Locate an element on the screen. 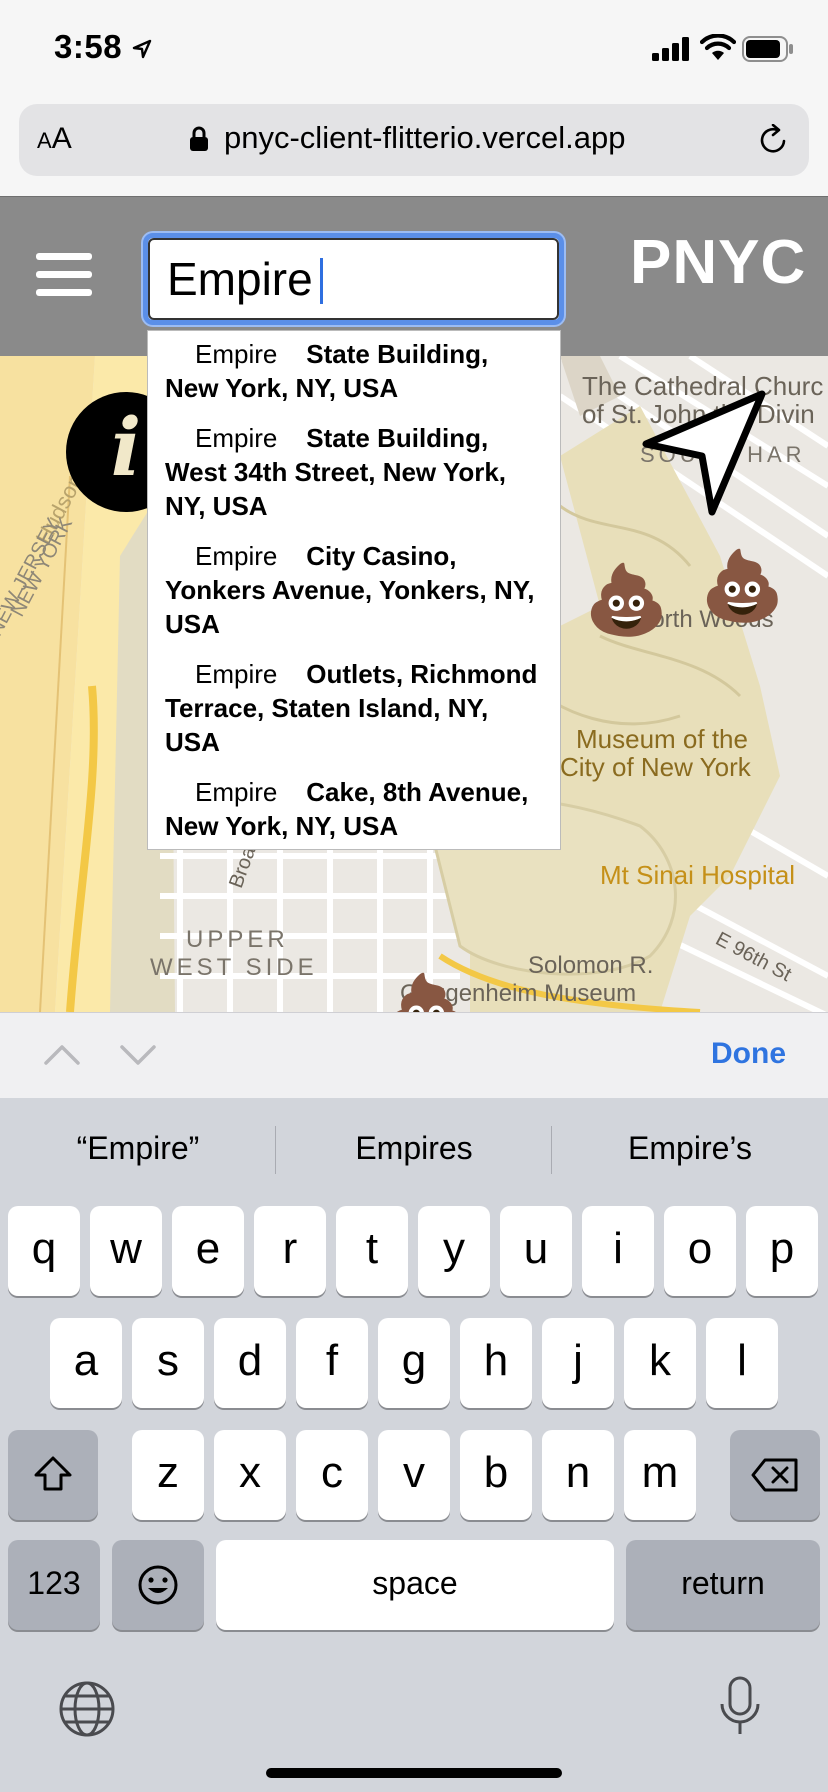 This screenshot has height=1792, width=828. key-d: d is located at coordinates (250, 1363).